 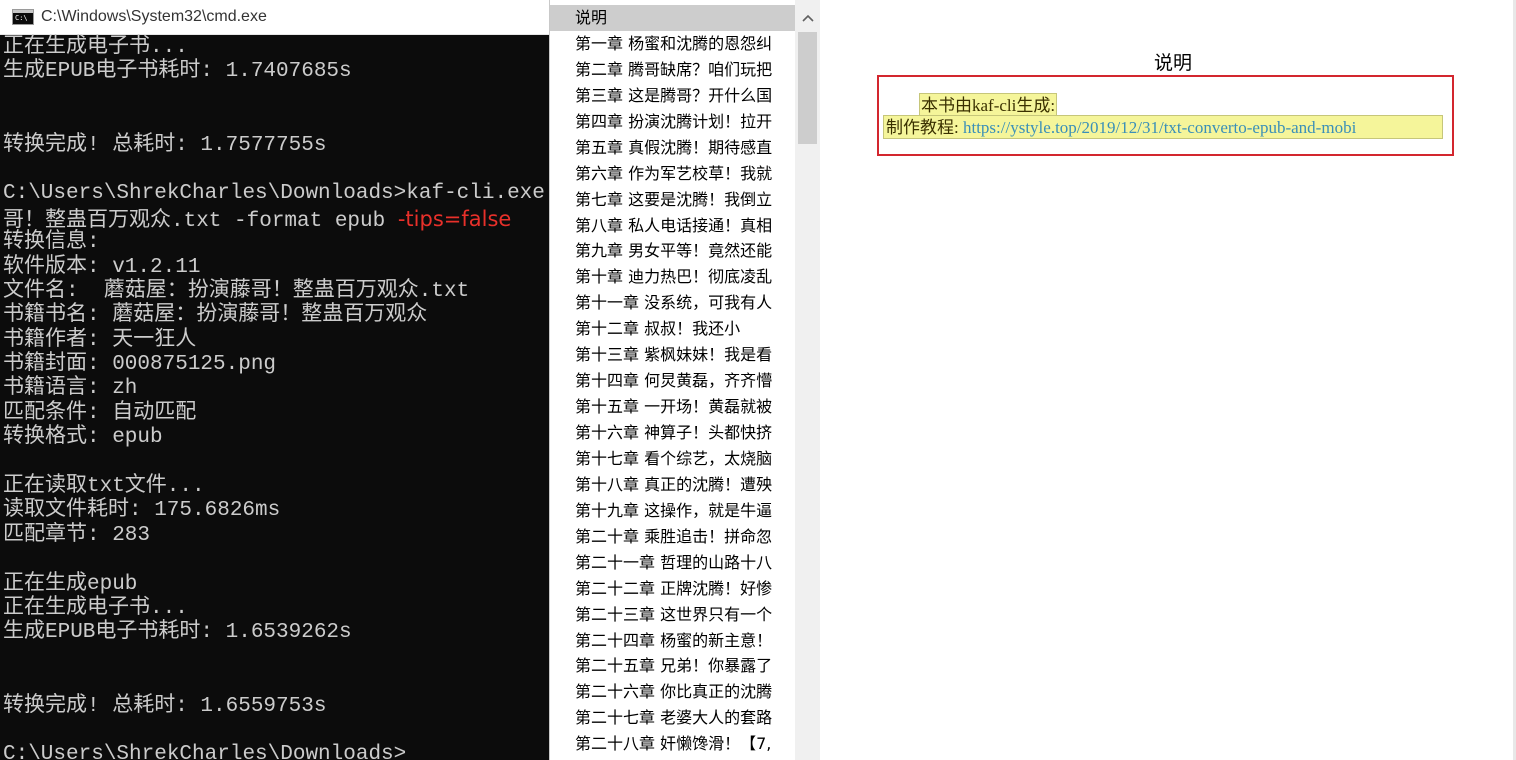 What do you see at coordinates (276, 341) in the screenshot?
I see `console-line: 书籍作者: 天一狂人` at bounding box center [276, 341].